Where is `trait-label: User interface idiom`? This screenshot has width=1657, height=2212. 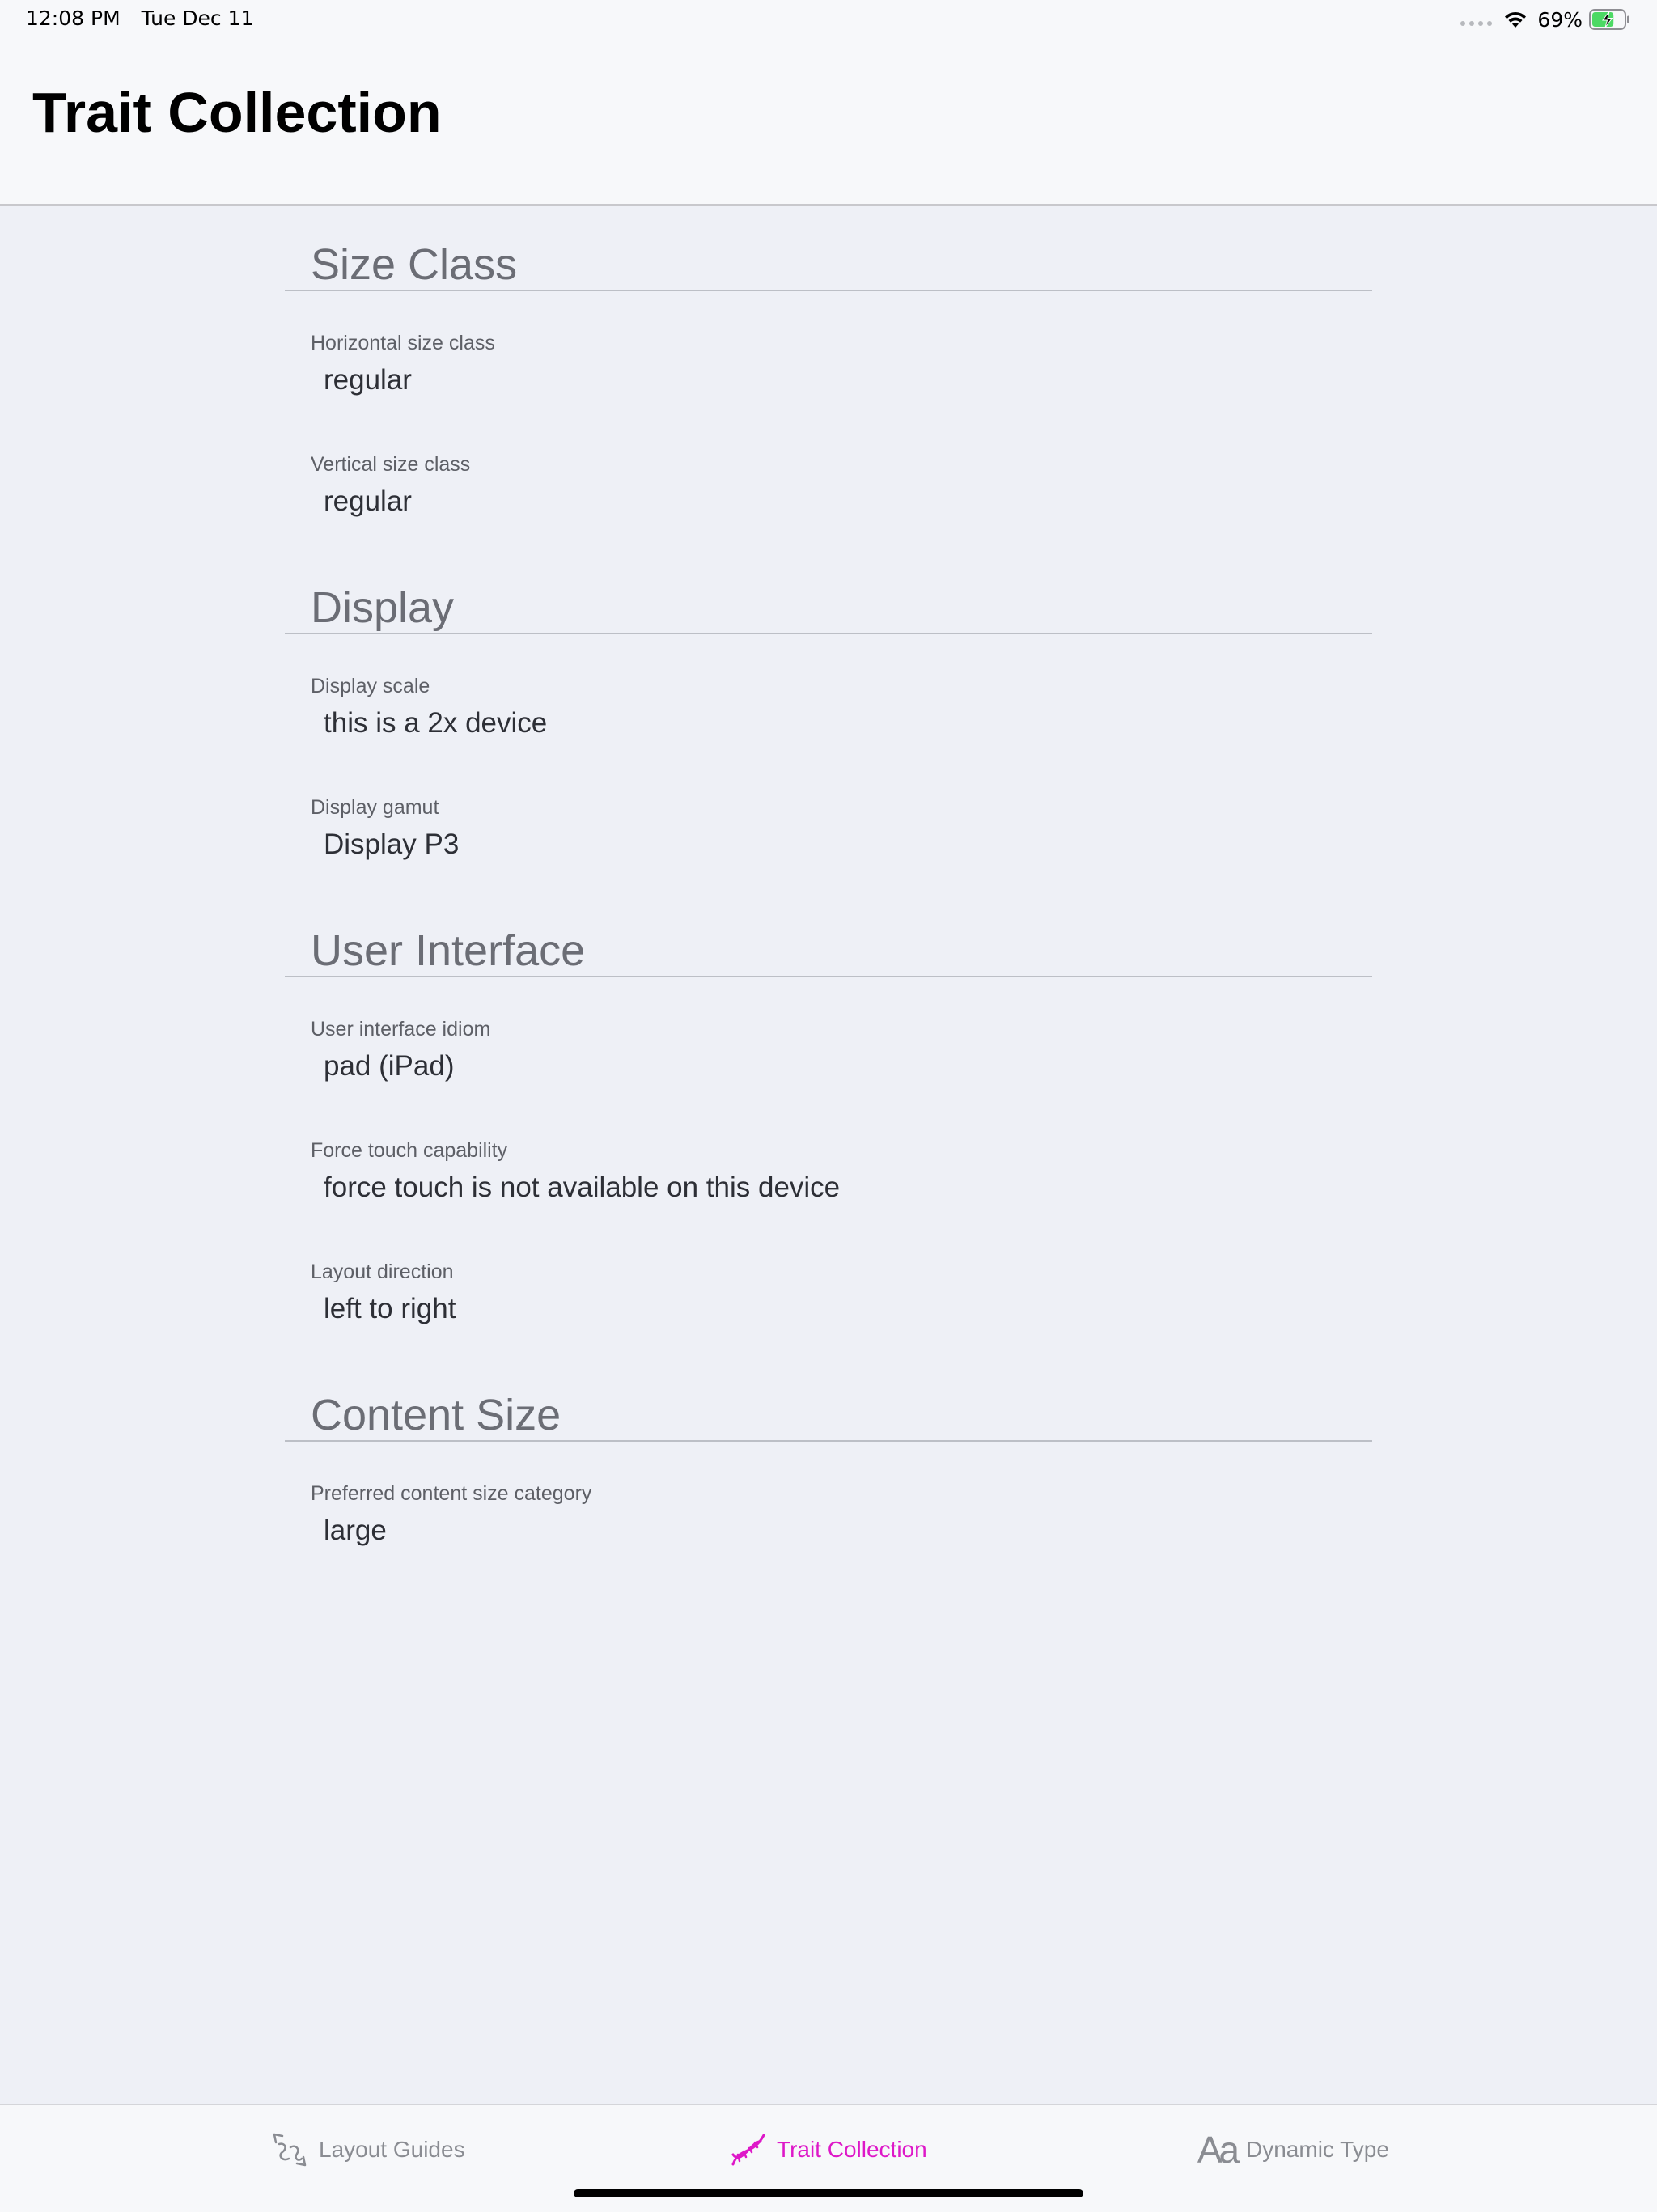 trait-label: User interface idiom is located at coordinates (401, 1029).